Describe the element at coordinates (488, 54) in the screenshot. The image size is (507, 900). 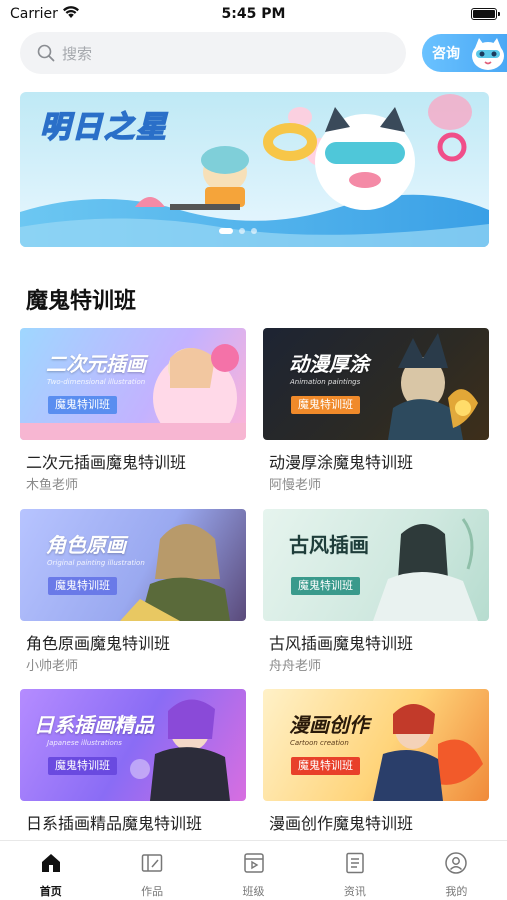
I see `mascot-icon` at that location.